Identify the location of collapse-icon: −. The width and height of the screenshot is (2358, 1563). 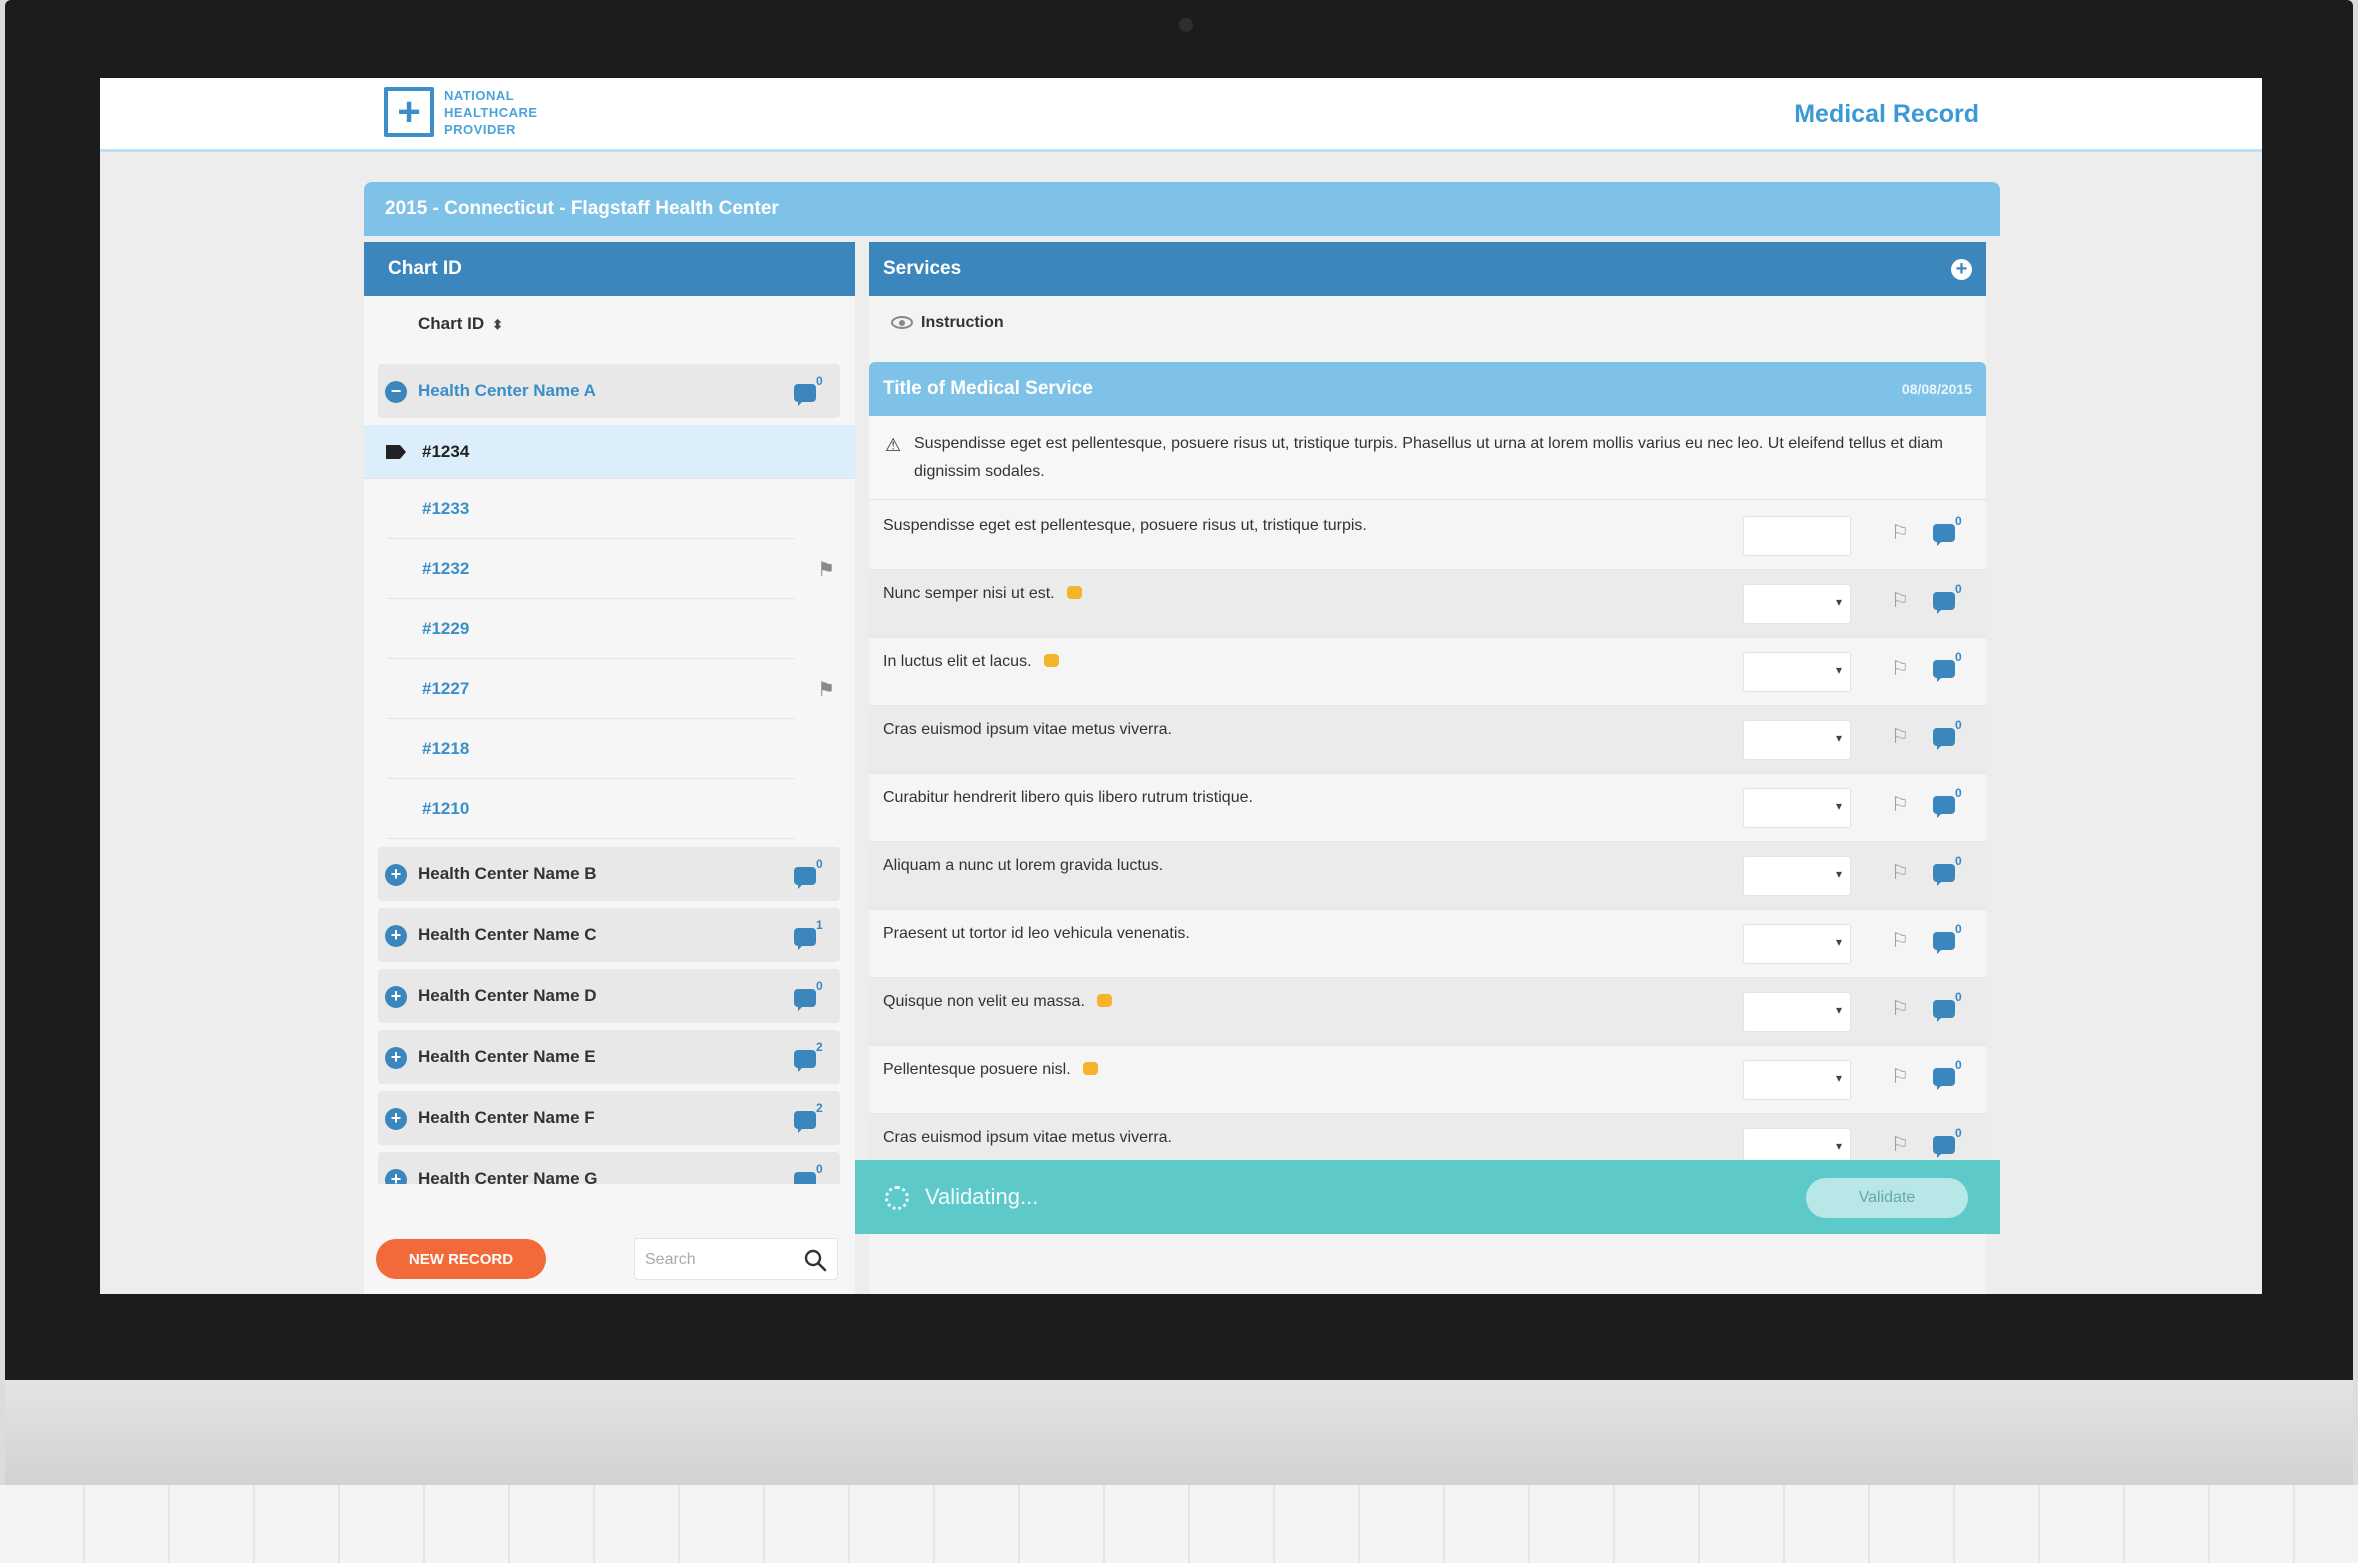
(396, 392).